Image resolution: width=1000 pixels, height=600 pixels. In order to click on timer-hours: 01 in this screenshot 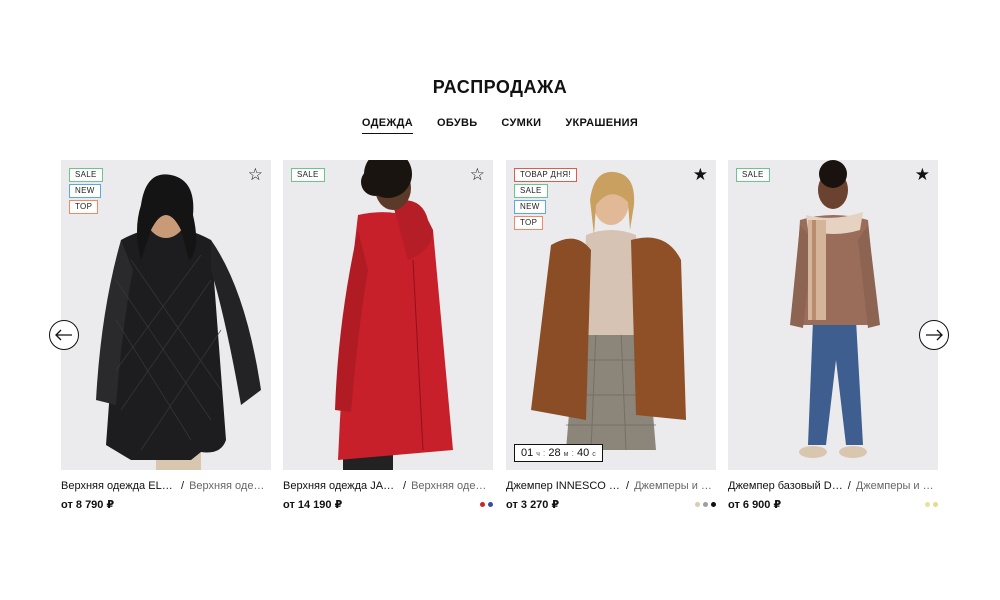, I will do `click(527, 453)`.